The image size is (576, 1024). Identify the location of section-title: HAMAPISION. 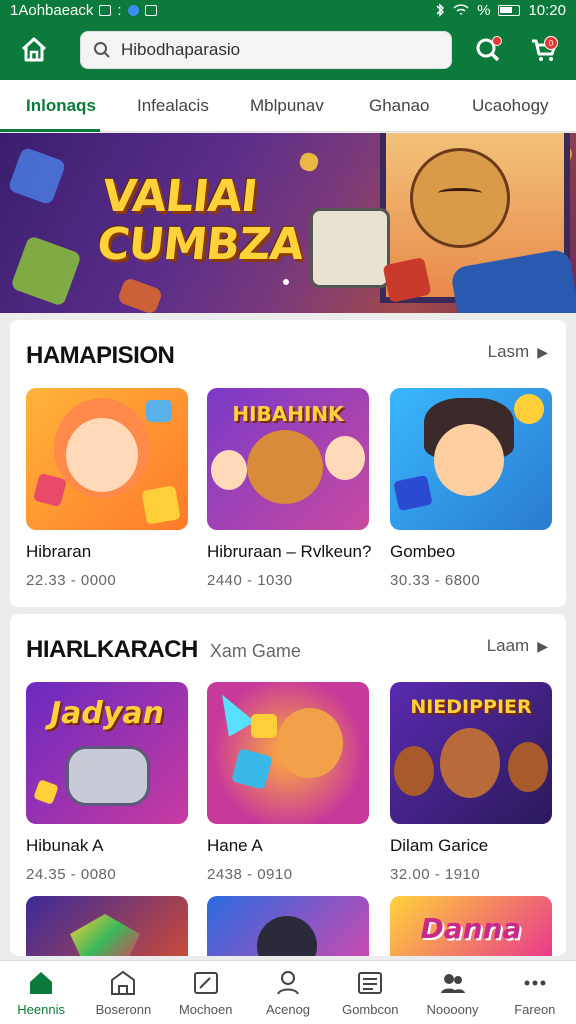
(100, 356).